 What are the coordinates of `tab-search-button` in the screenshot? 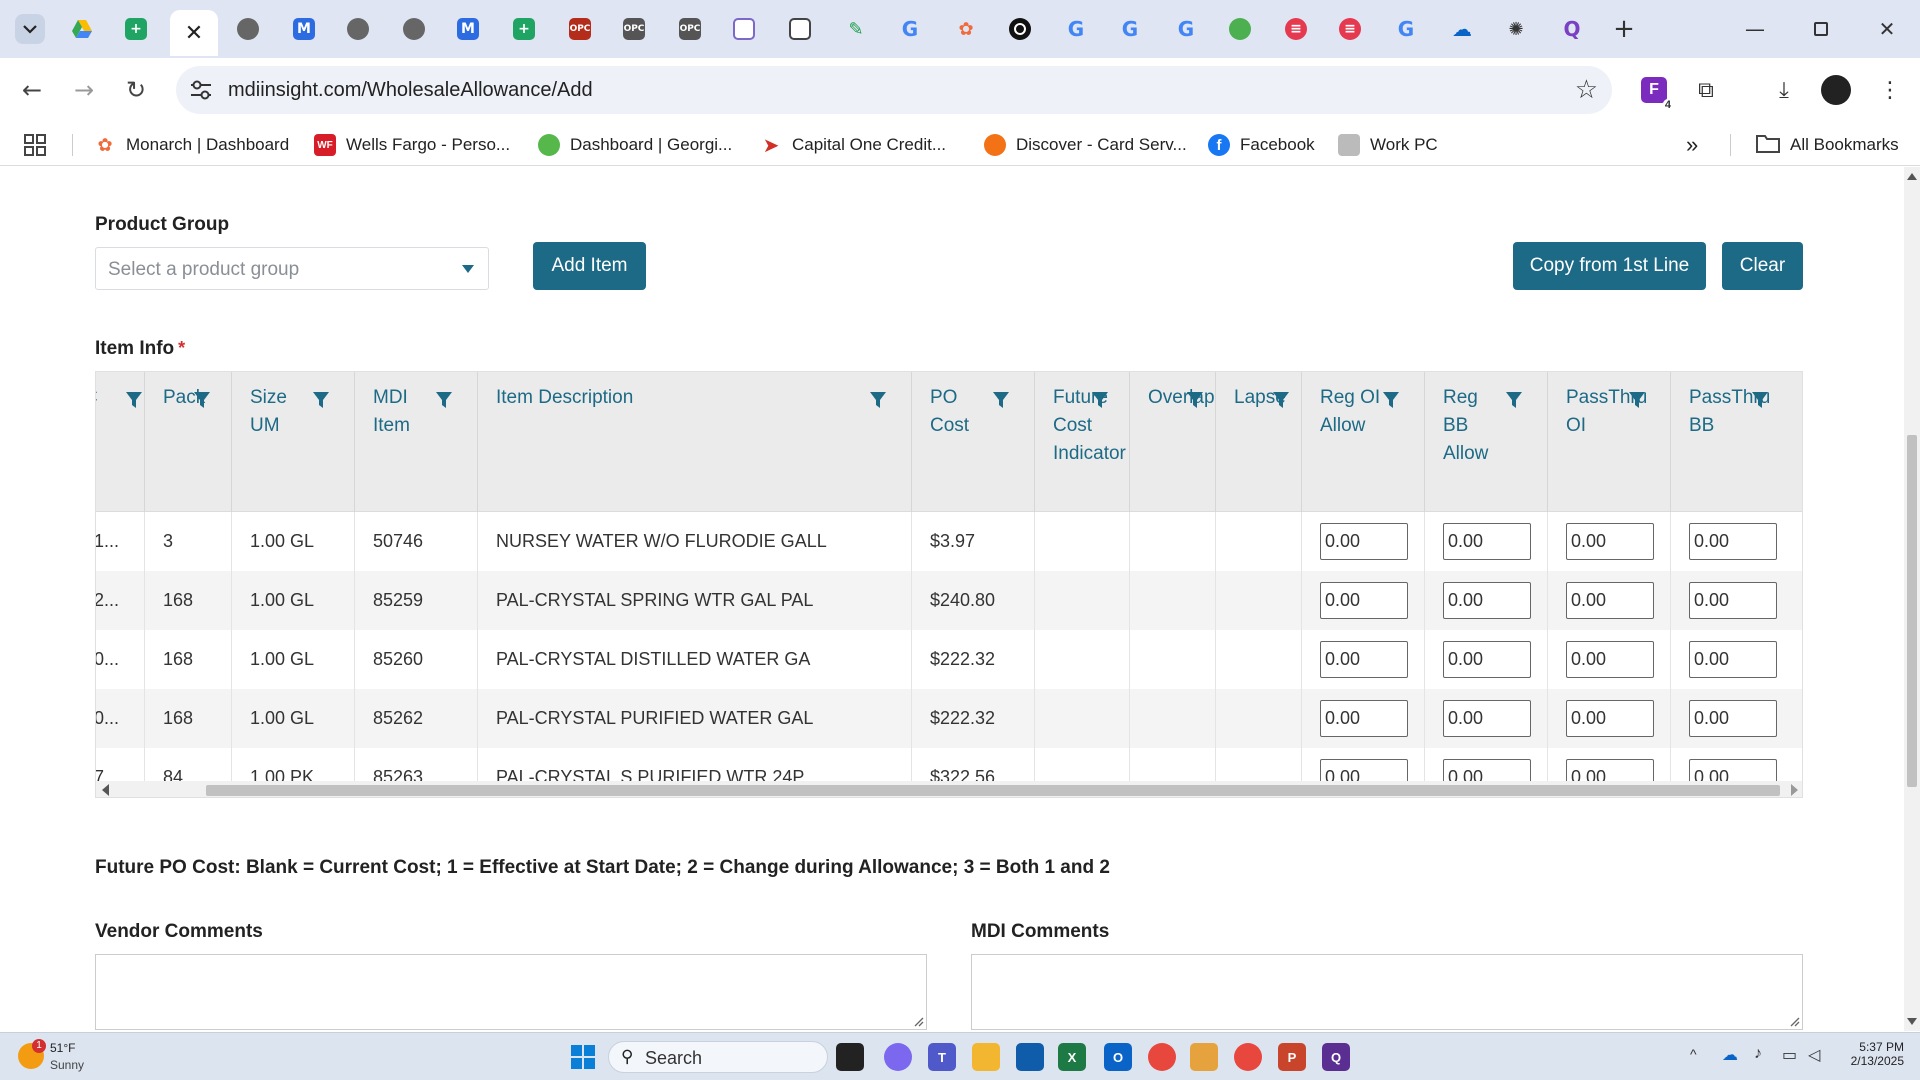 It's located at (30, 29).